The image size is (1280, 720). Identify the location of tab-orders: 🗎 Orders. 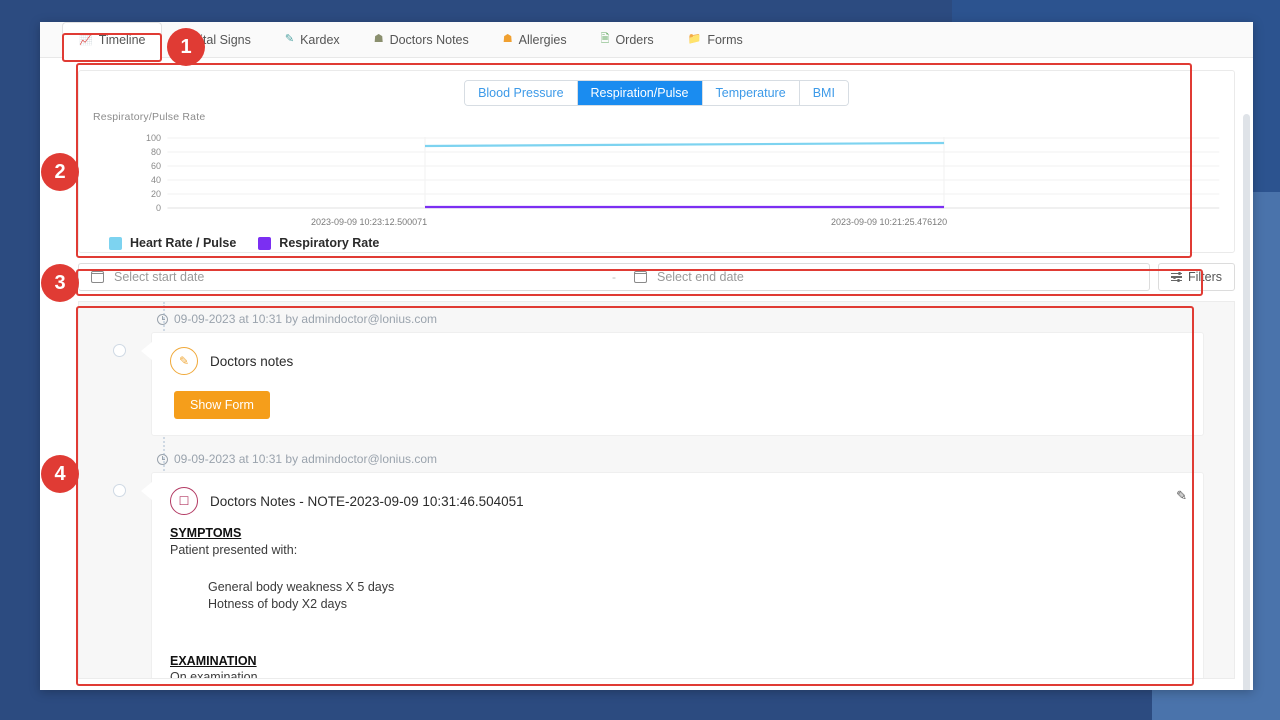
(627, 39).